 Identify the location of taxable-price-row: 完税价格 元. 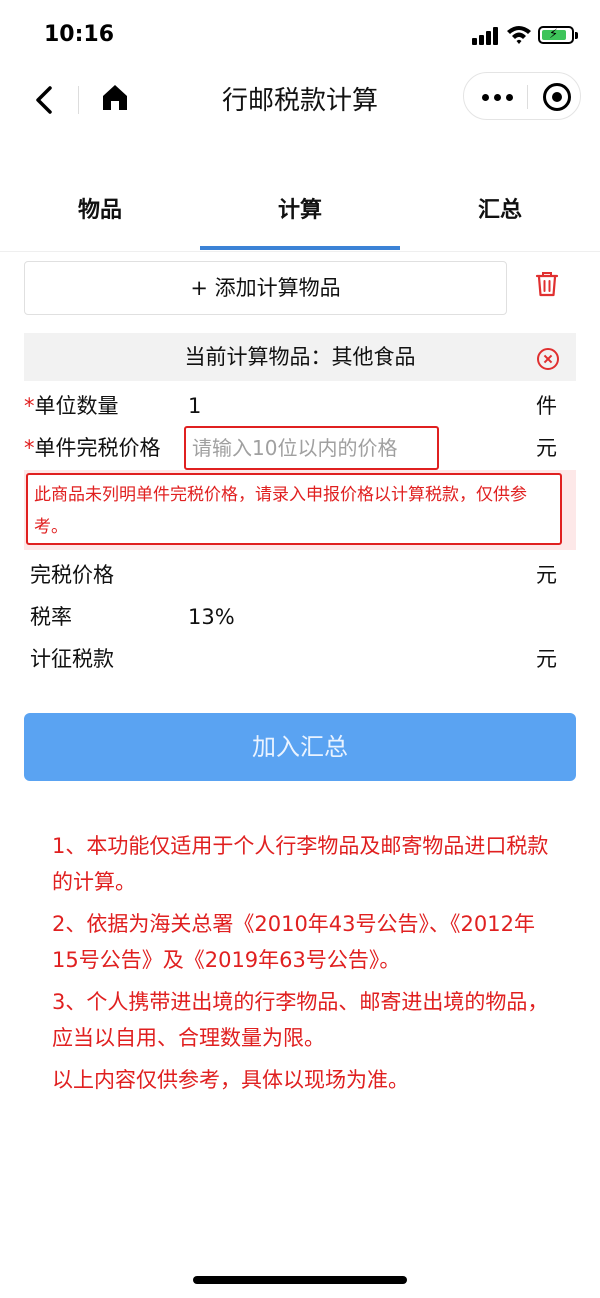
(300, 575).